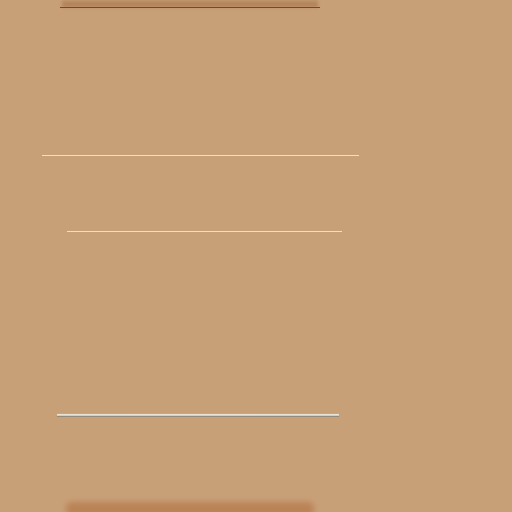 This screenshot has width=512, height=512. I want to click on bottom-shadow, so click(190, 507).